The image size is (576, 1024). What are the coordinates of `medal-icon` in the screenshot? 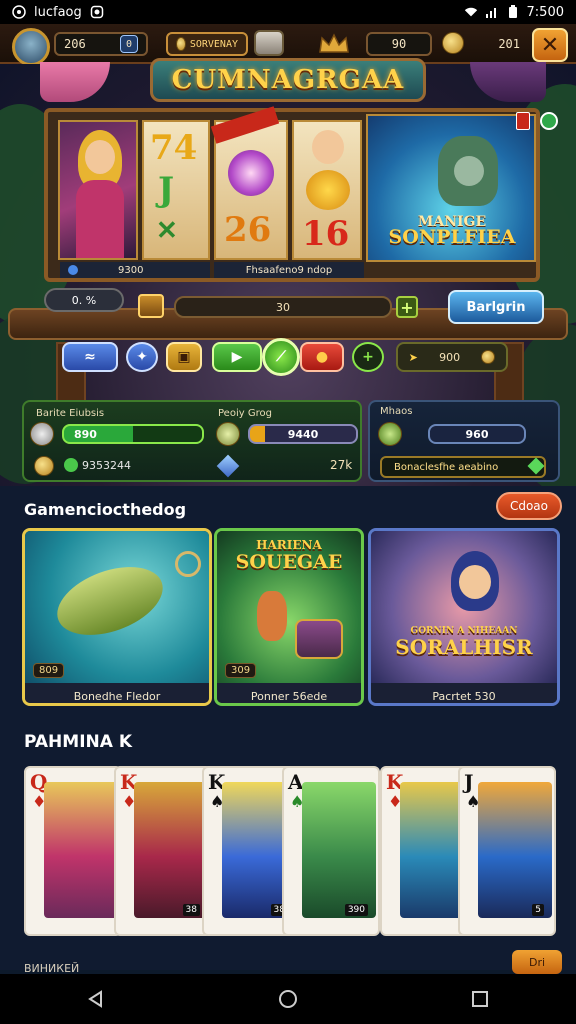 It's located at (228, 434).